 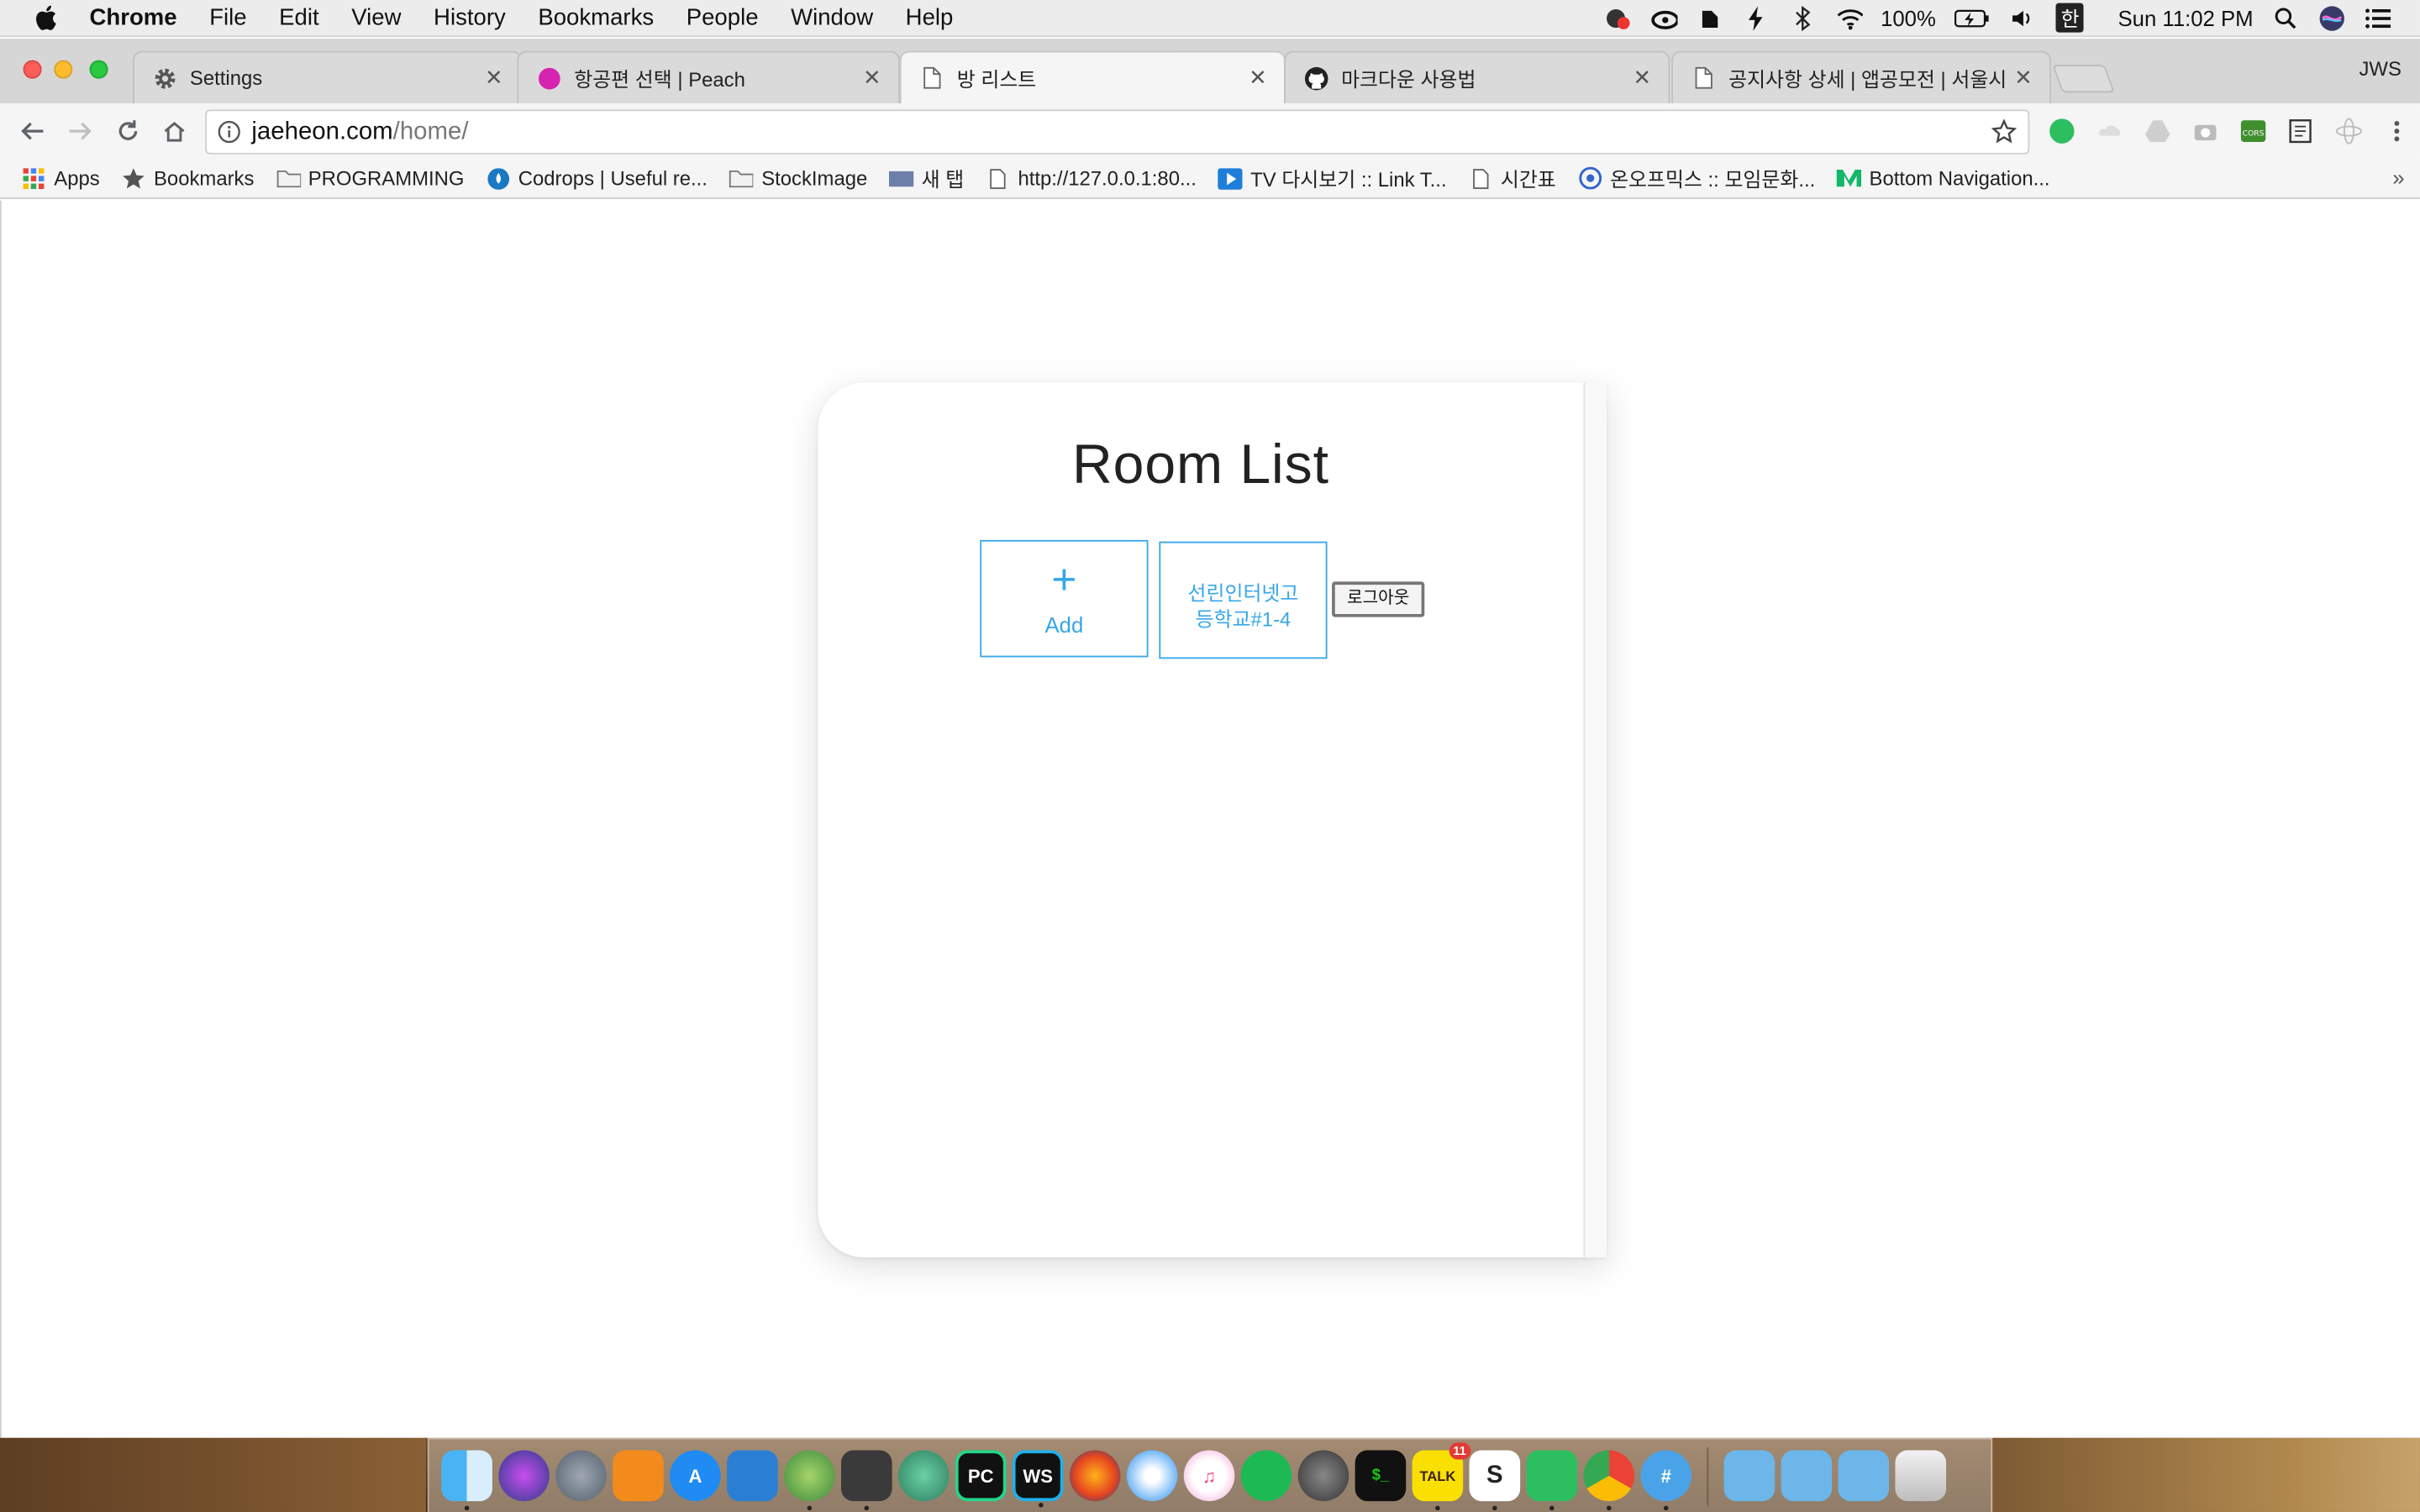 I want to click on spotlight-search-icon, so click(x=2286, y=17).